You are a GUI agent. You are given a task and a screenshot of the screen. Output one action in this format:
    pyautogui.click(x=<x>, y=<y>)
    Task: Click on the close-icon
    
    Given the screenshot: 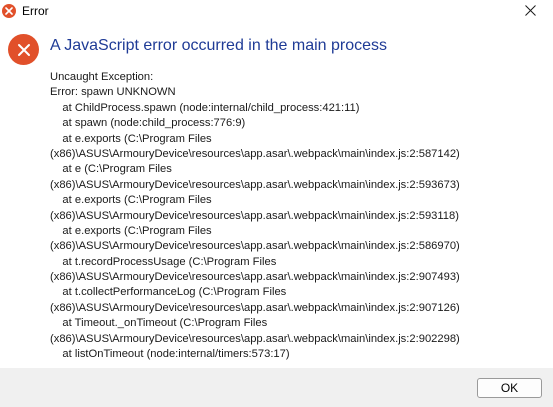 What is the action you would take?
    pyautogui.click(x=530, y=12)
    